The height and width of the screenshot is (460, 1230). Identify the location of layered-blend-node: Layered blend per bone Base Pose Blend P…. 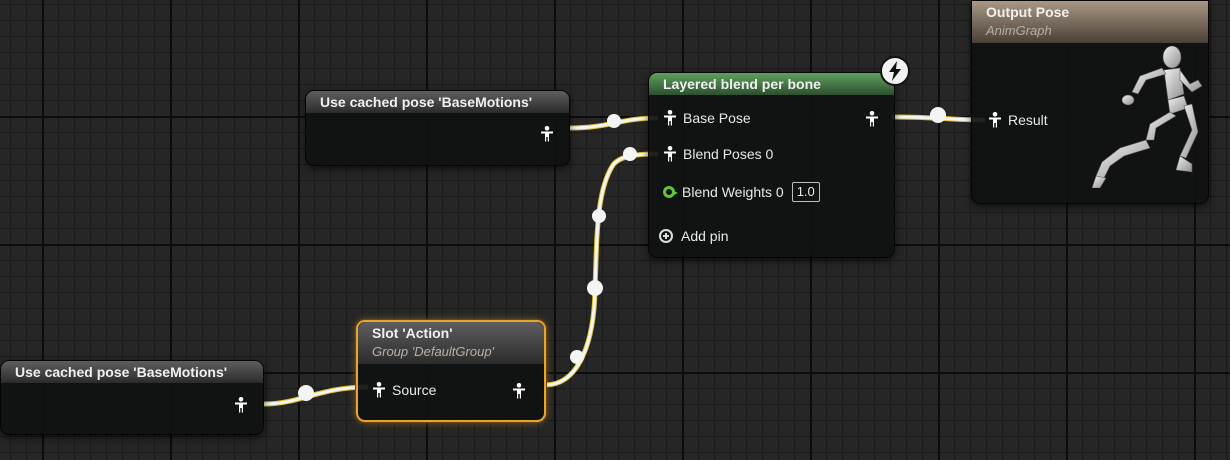
(771, 165).